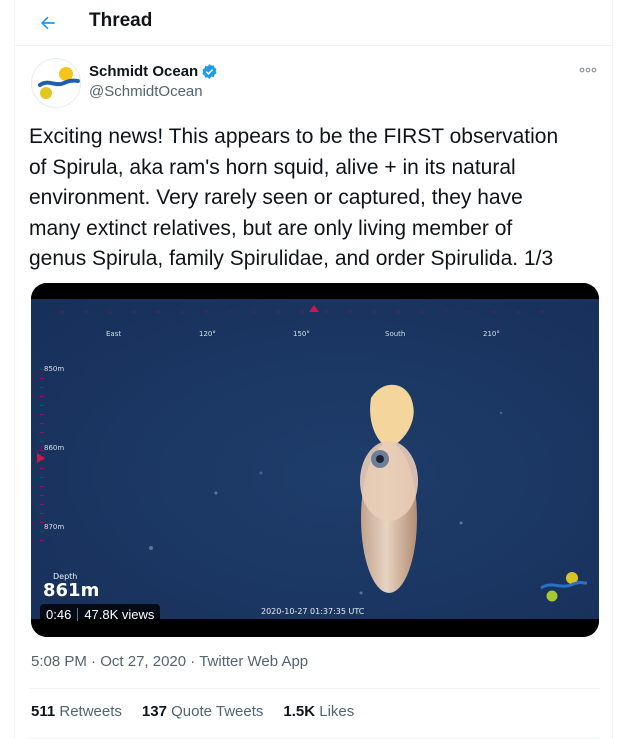 This screenshot has height=739, width=624. Describe the element at coordinates (217, 711) in the screenshot. I see `quote-tweets-label: Quote Tweets` at that location.